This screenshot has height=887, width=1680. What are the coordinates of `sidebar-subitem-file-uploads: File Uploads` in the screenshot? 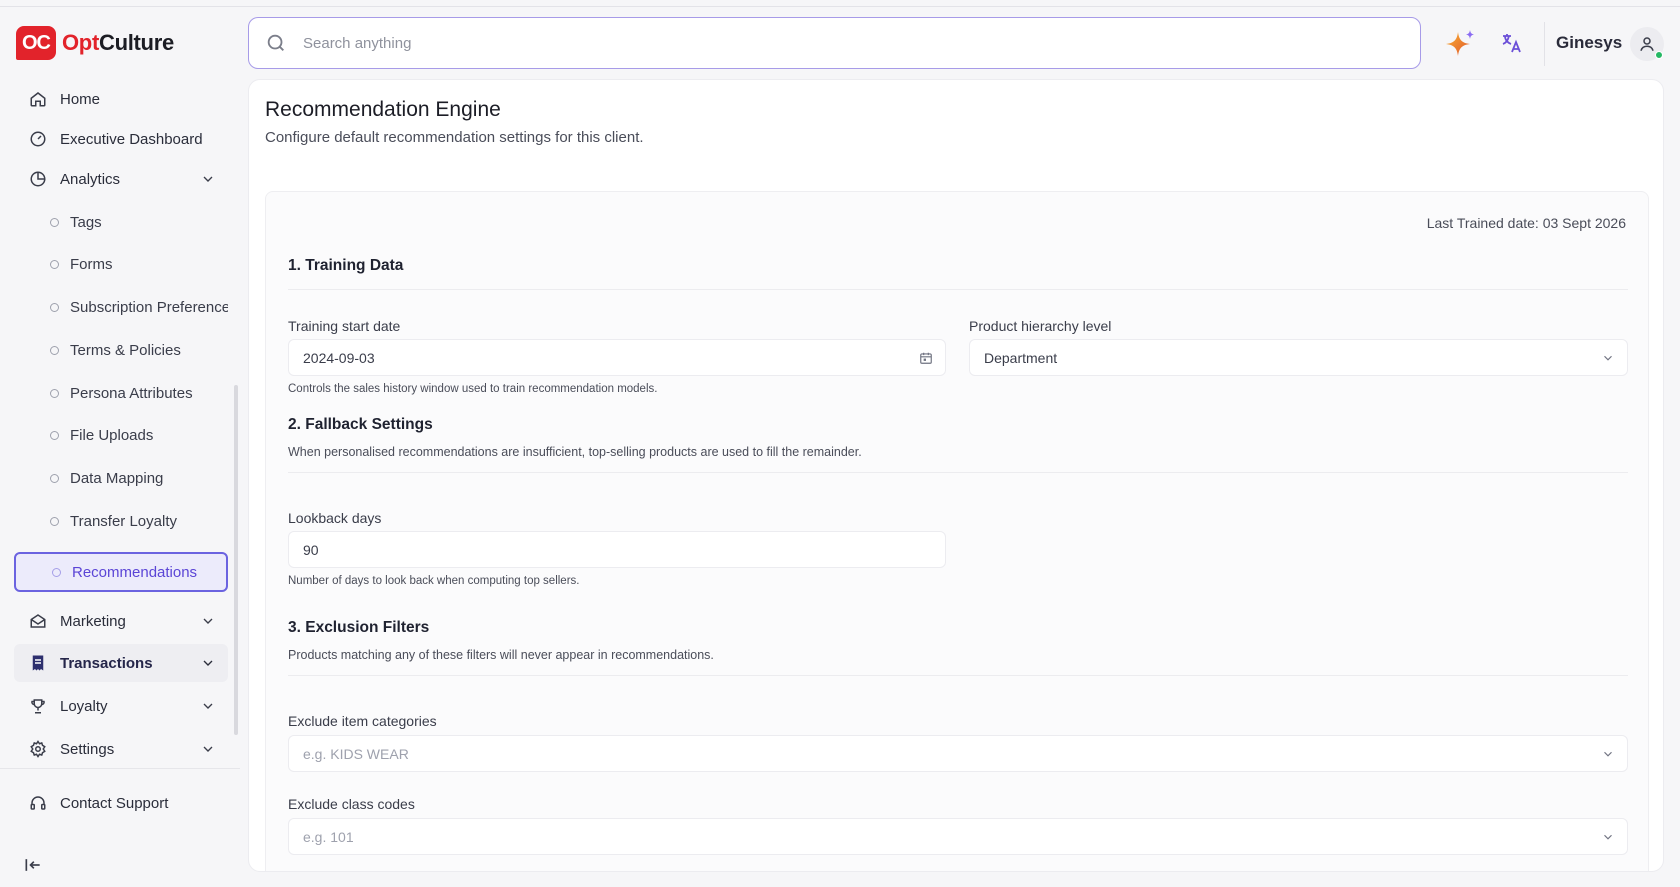 It's located at (121, 435).